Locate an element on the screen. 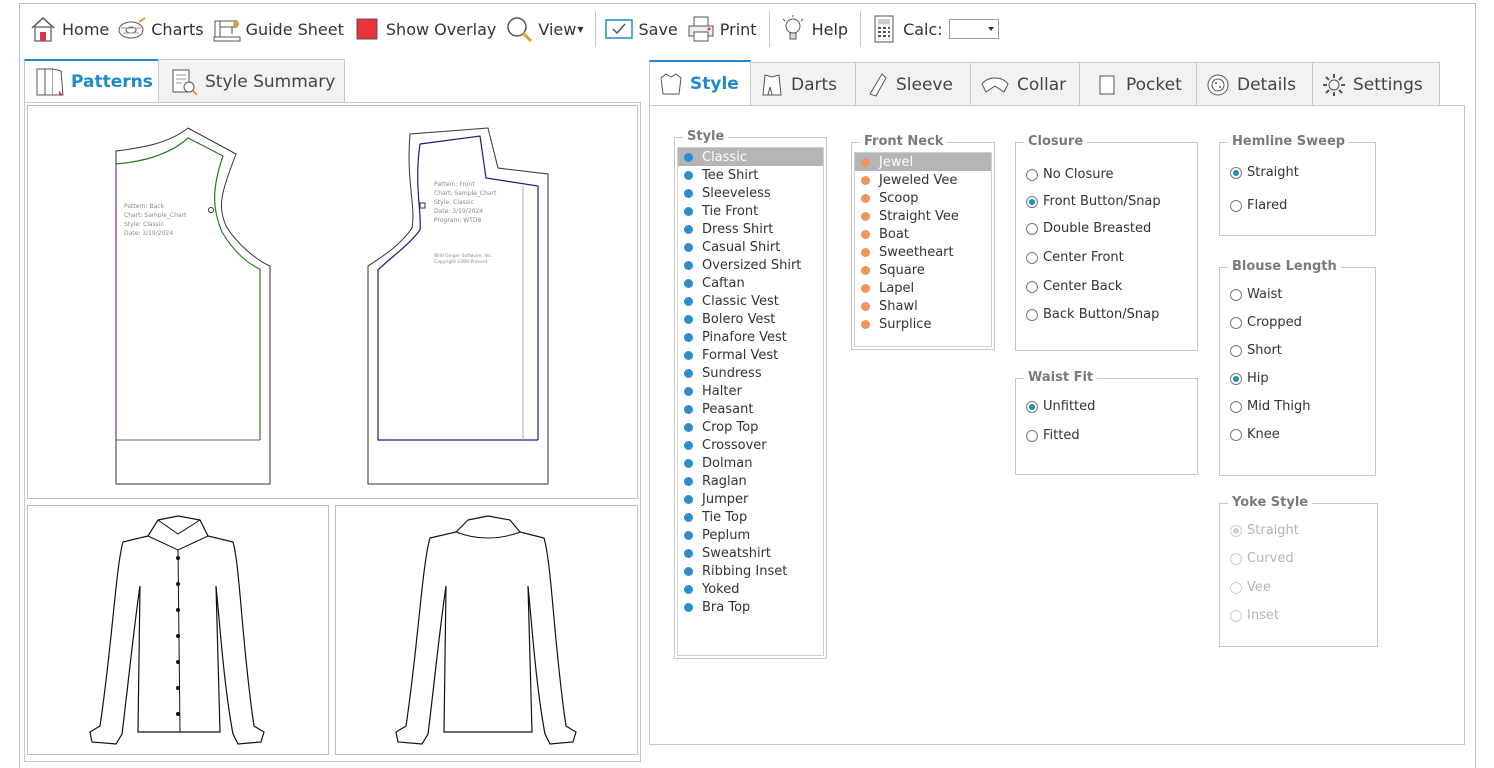 The height and width of the screenshot is (768, 1494). list-item-label: Crop Top is located at coordinates (730, 427).